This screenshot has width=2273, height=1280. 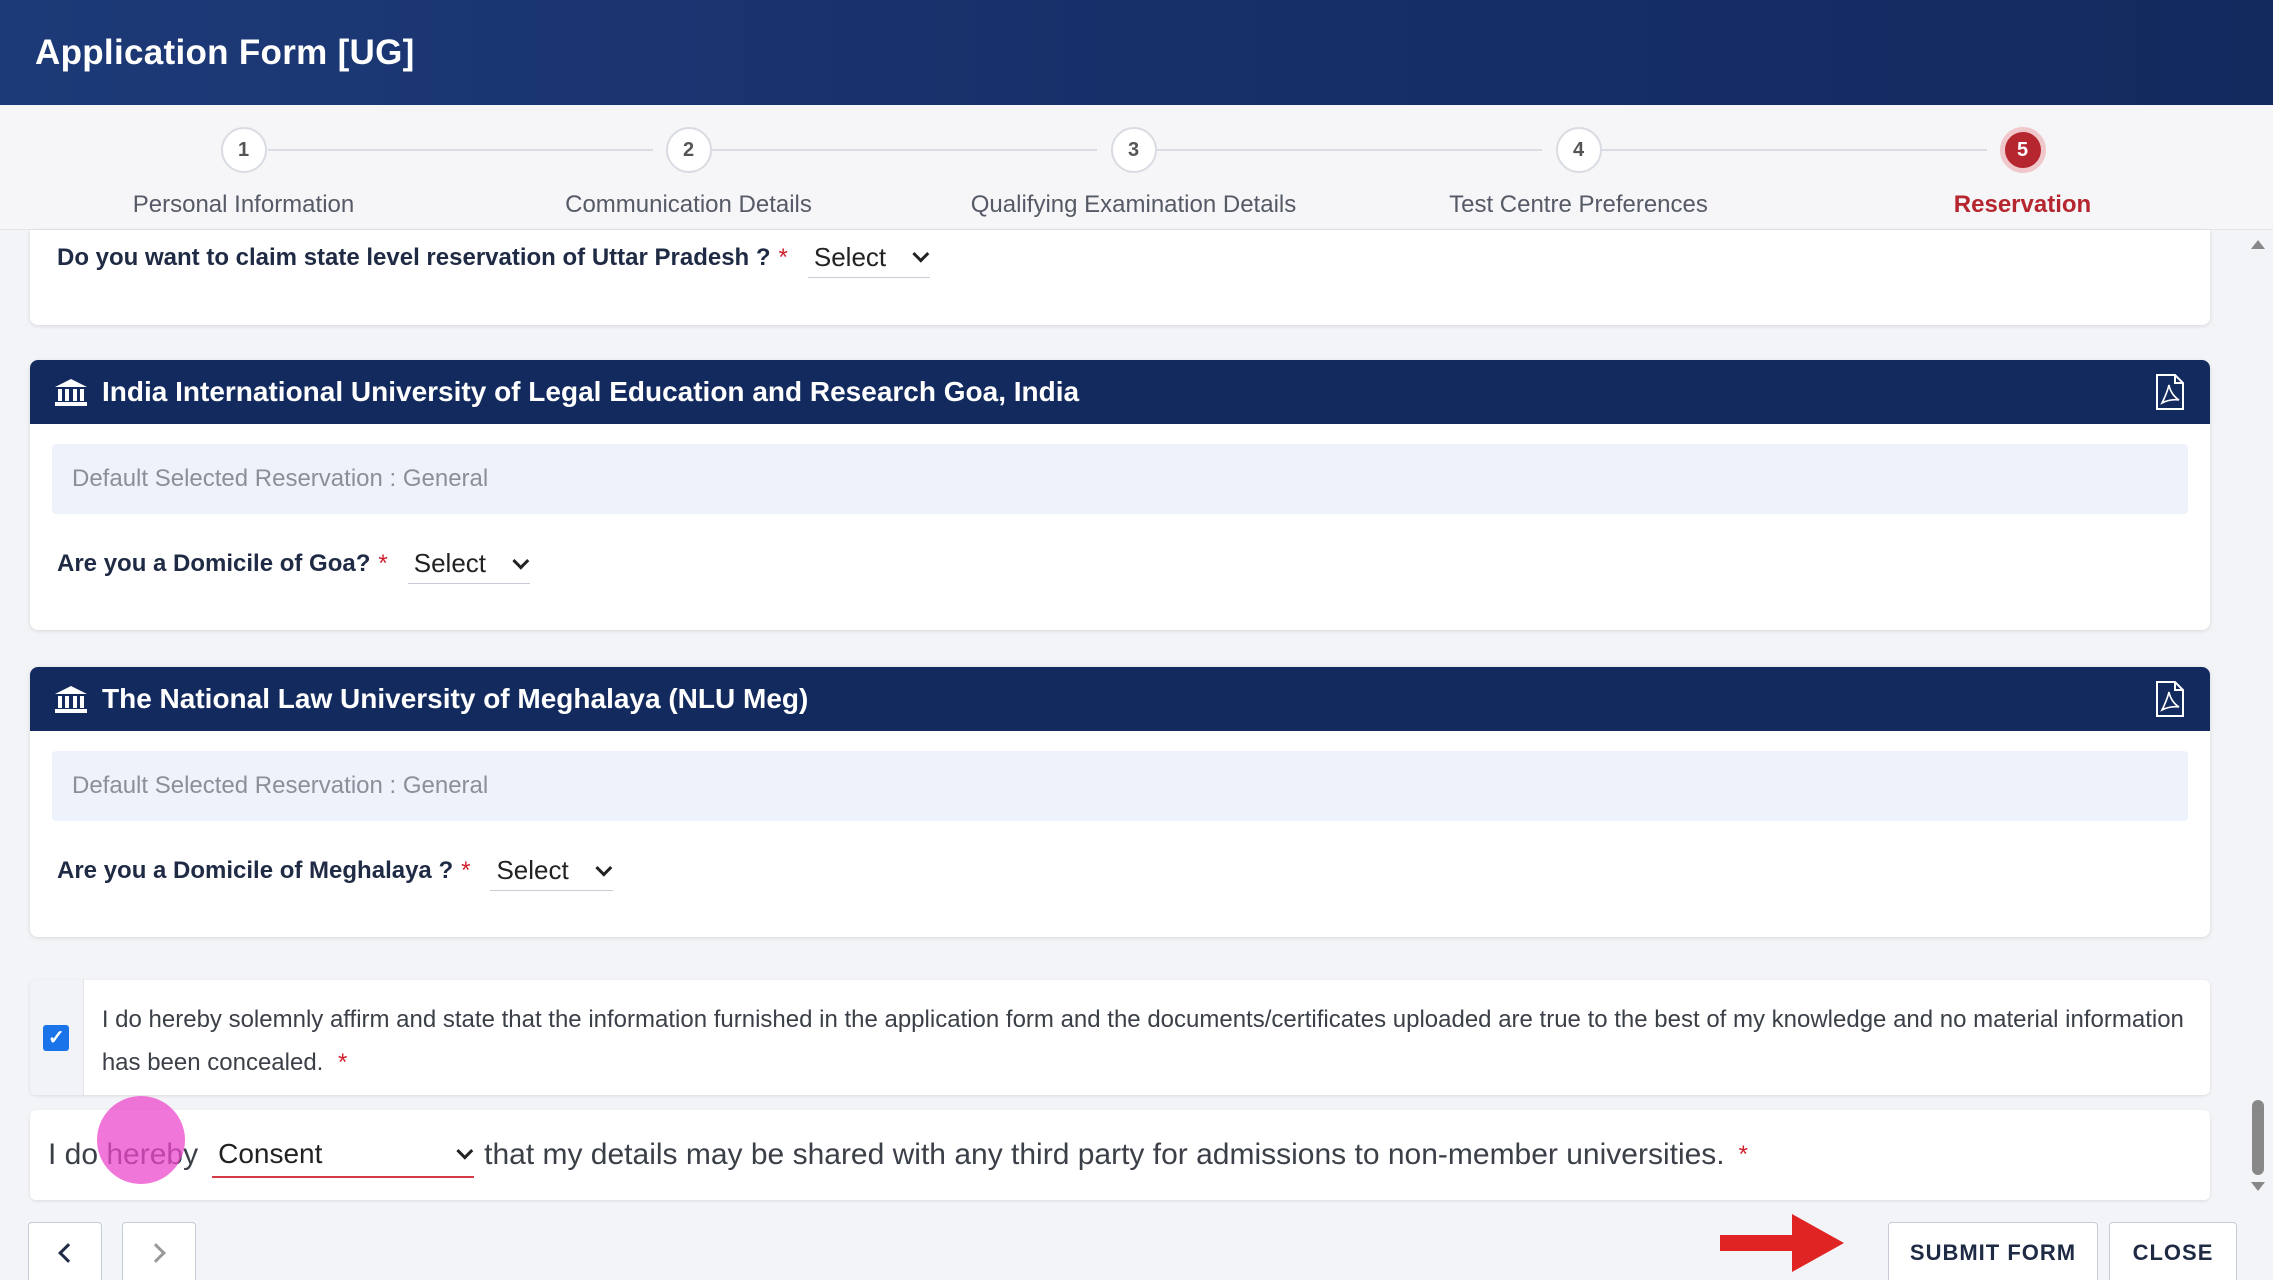 What do you see at coordinates (68, 1253) in the screenshot?
I see `chevron-left-icon` at bounding box center [68, 1253].